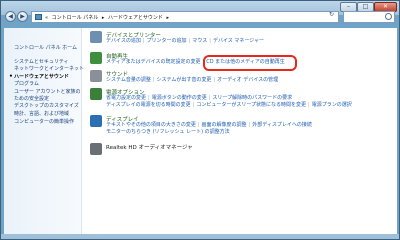 This screenshot has height=240, width=400. What do you see at coordinates (179, 98) in the screenshot?
I see `link-power-button: 電源ボタンの動作の変更` at bounding box center [179, 98].